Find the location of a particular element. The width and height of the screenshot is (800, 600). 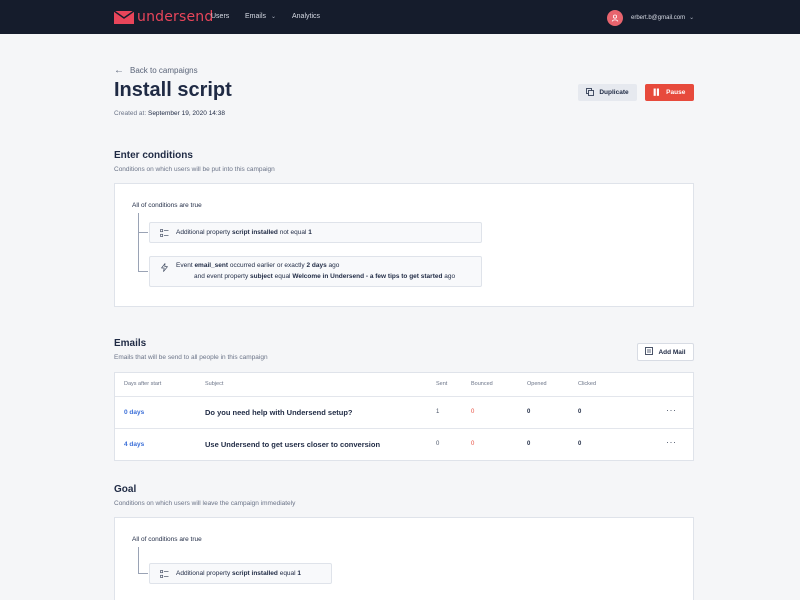

arrow-left-icon: ← is located at coordinates (119, 70).